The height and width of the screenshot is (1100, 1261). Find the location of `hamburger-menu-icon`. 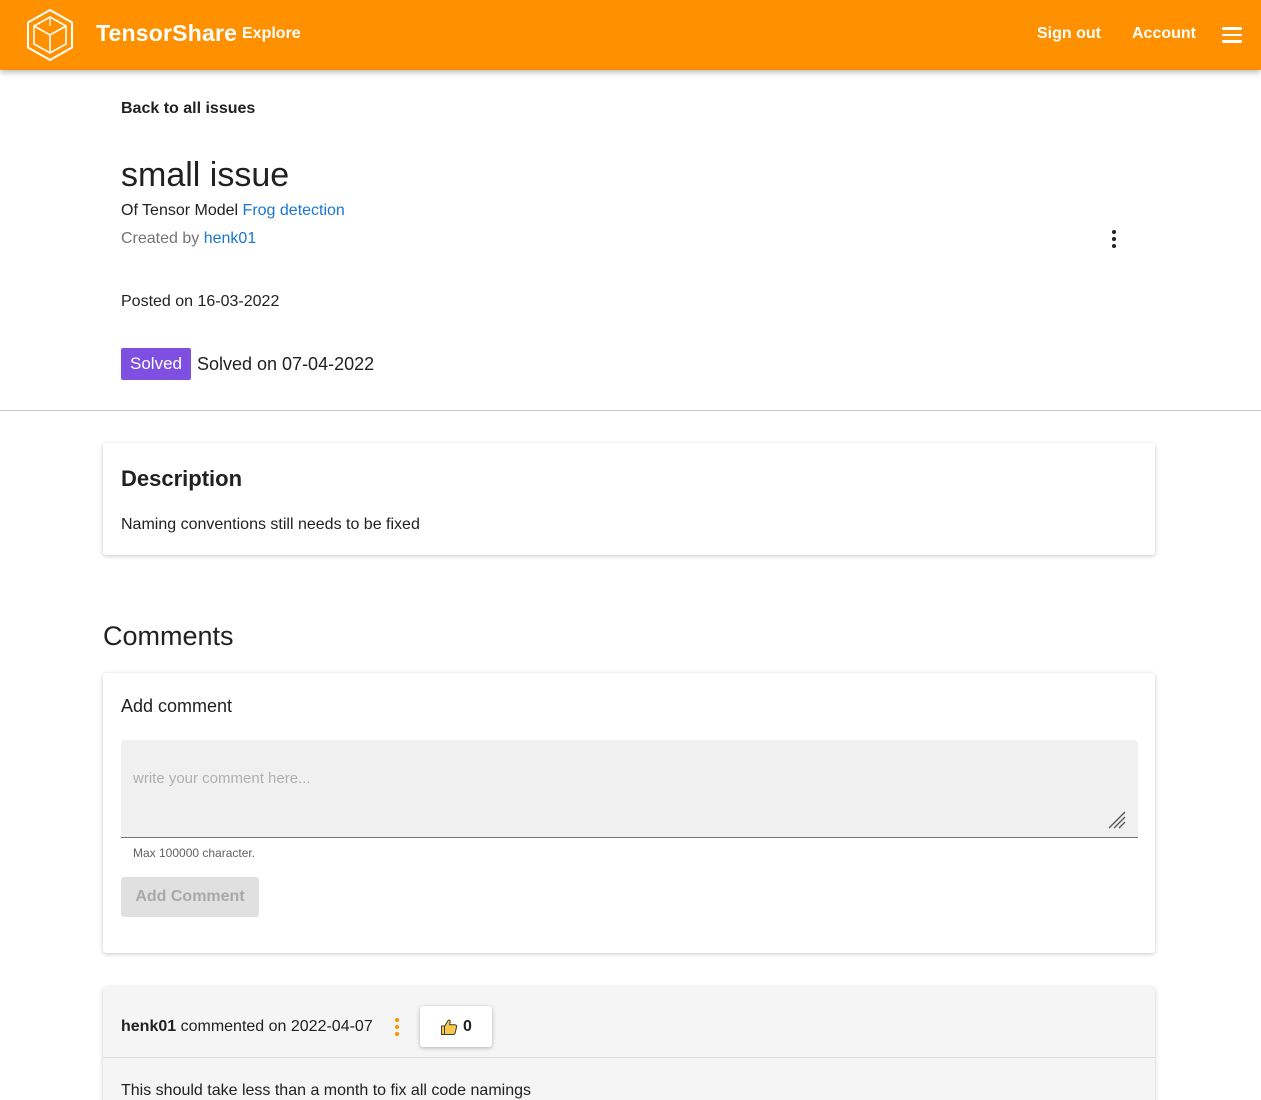

hamburger-menu-icon is located at coordinates (1232, 35).